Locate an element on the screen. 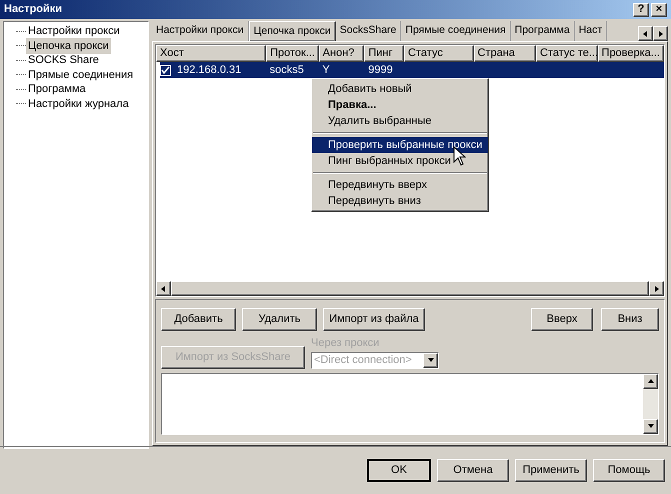 The width and height of the screenshot is (671, 494). button: OK is located at coordinates (399, 470).